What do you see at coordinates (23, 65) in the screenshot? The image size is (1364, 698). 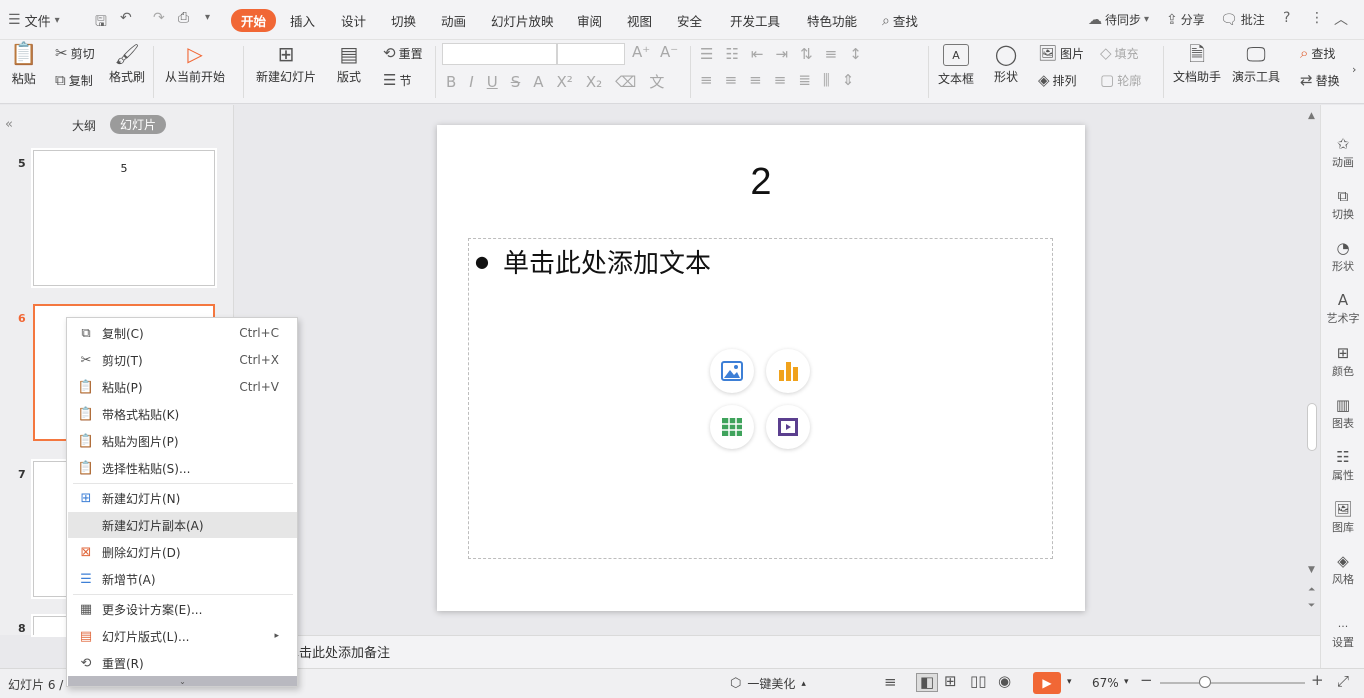 I see `paste-button: 📋 粘贴` at bounding box center [23, 65].